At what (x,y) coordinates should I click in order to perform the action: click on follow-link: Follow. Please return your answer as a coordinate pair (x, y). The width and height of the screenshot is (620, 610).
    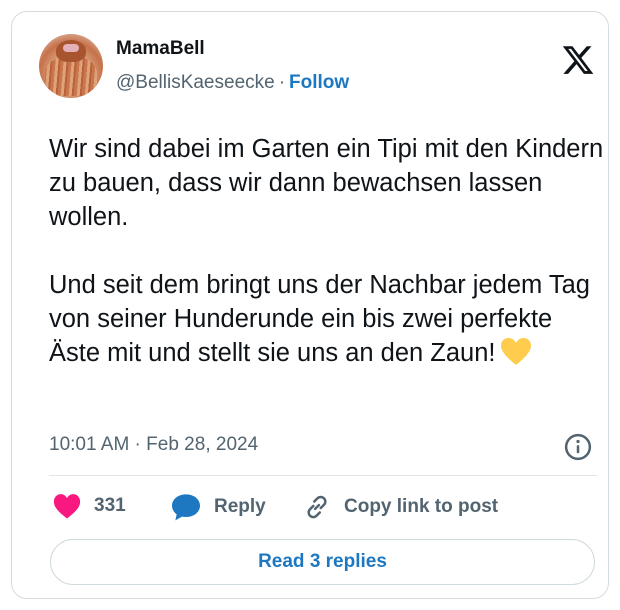
    Looking at the image, I should click on (319, 82).